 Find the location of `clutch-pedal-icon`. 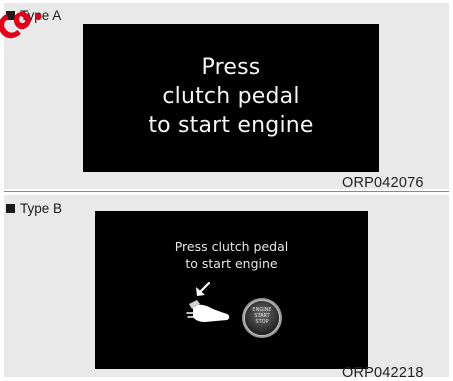

clutch-pedal-icon is located at coordinates (208, 301).